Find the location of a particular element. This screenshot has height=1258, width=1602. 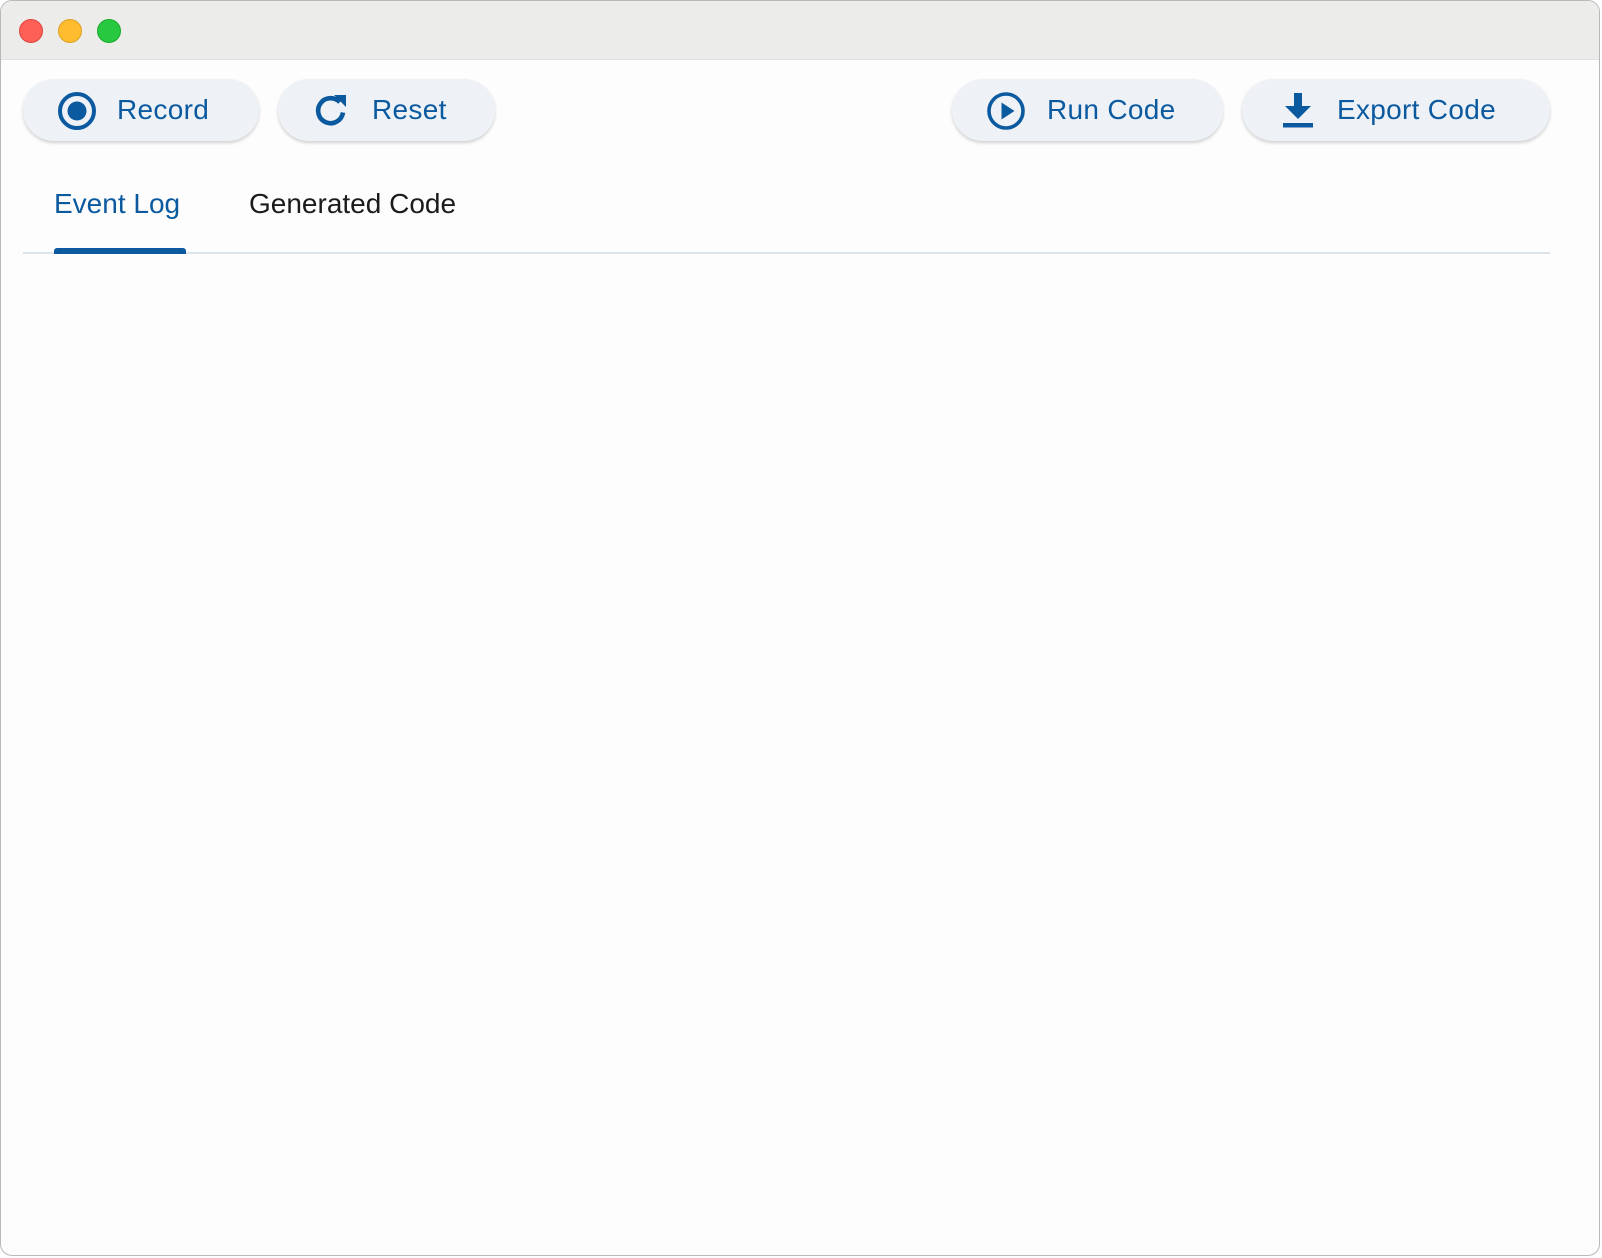

export-code-button: Export Code is located at coordinates (1396, 110).